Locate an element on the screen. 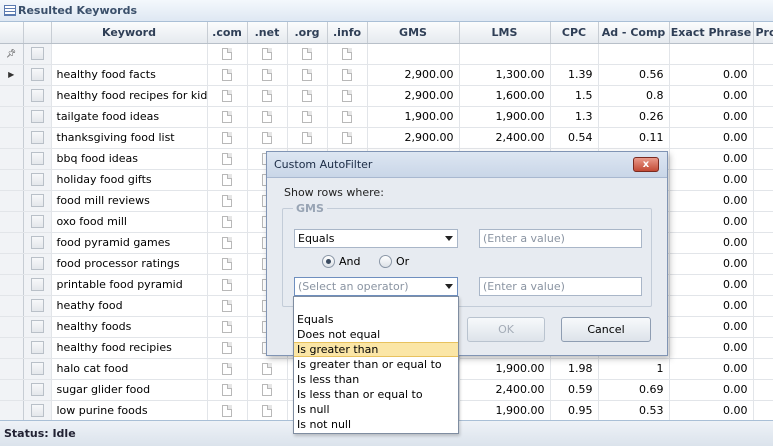  cell-keyword: printable food pyramid is located at coordinates (129, 285).